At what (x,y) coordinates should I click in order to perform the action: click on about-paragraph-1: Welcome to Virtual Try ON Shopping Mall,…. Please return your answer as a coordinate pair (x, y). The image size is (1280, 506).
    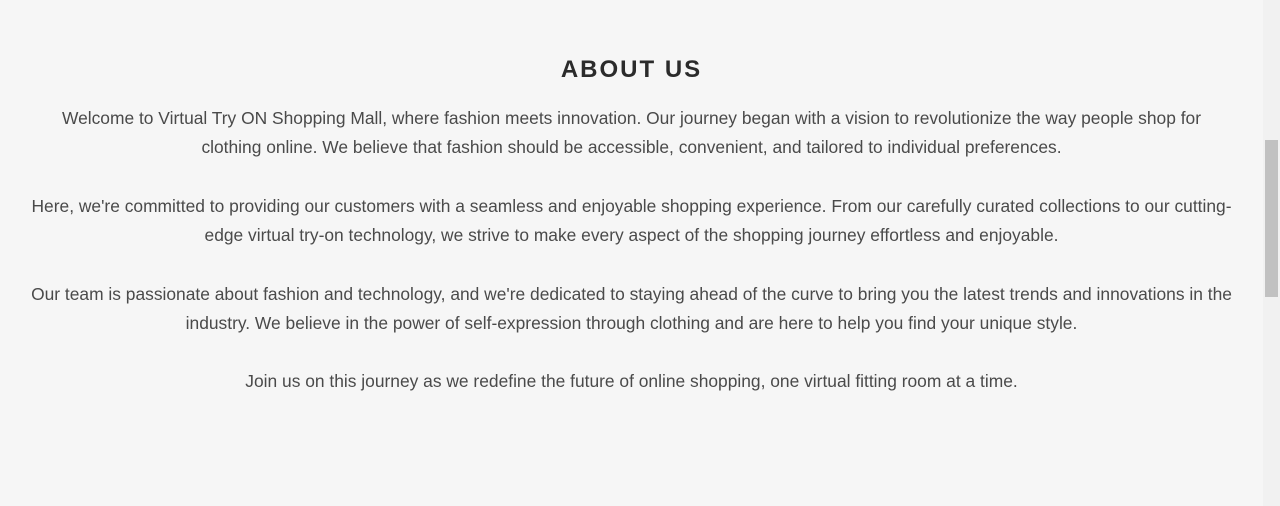
    Looking at the image, I should click on (631, 132).